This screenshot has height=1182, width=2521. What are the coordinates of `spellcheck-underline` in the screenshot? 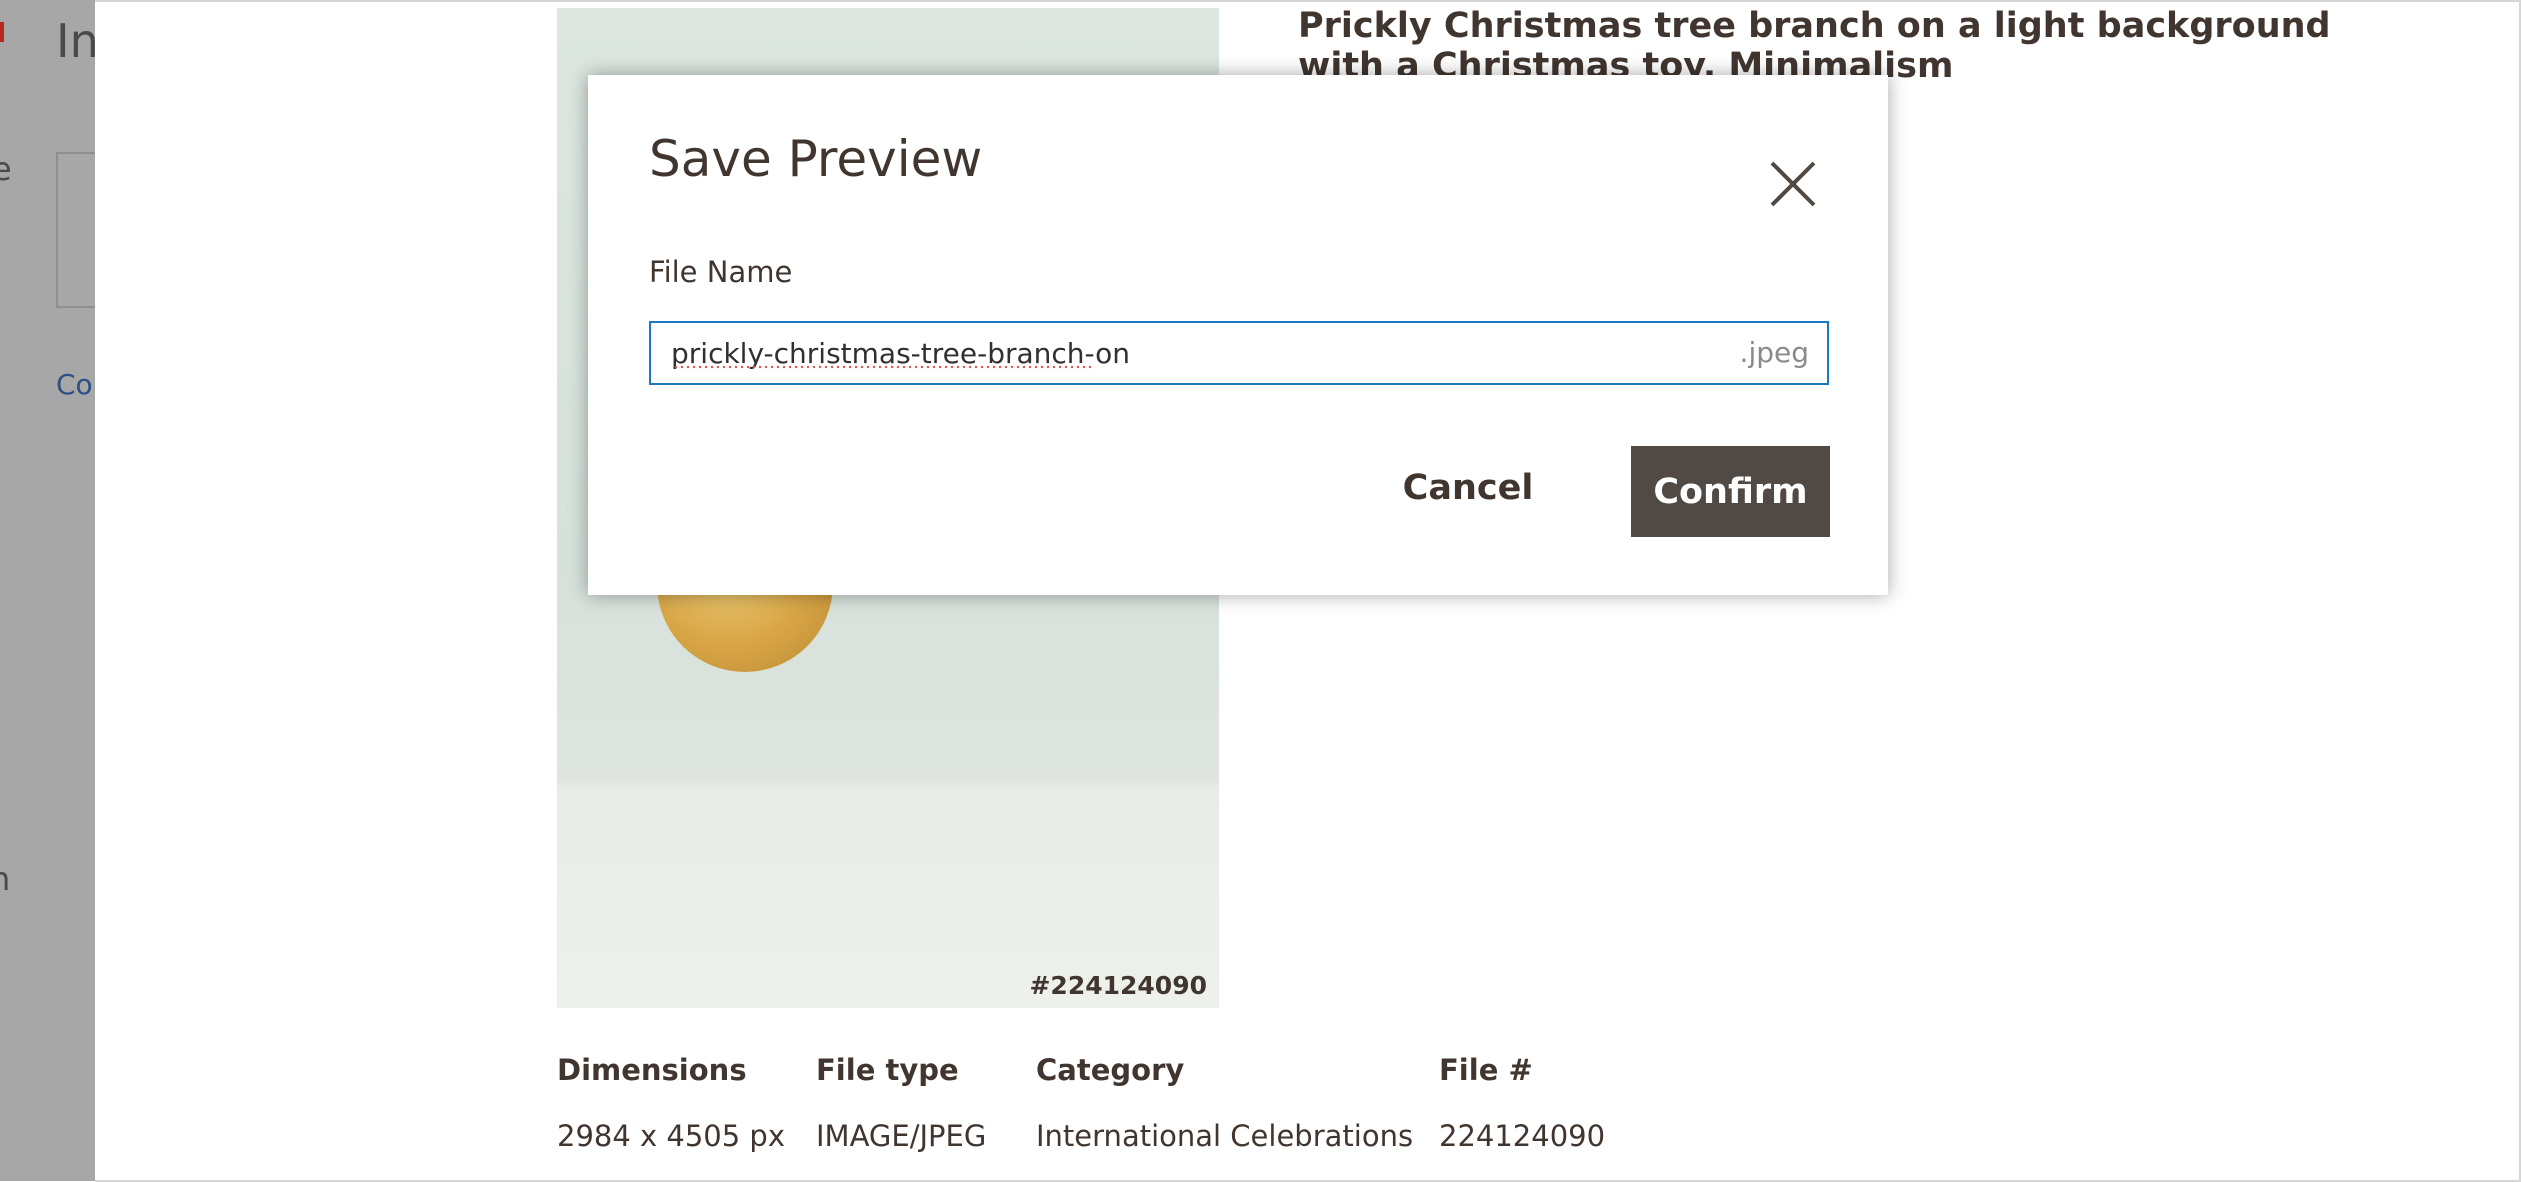 It's located at (884, 367).